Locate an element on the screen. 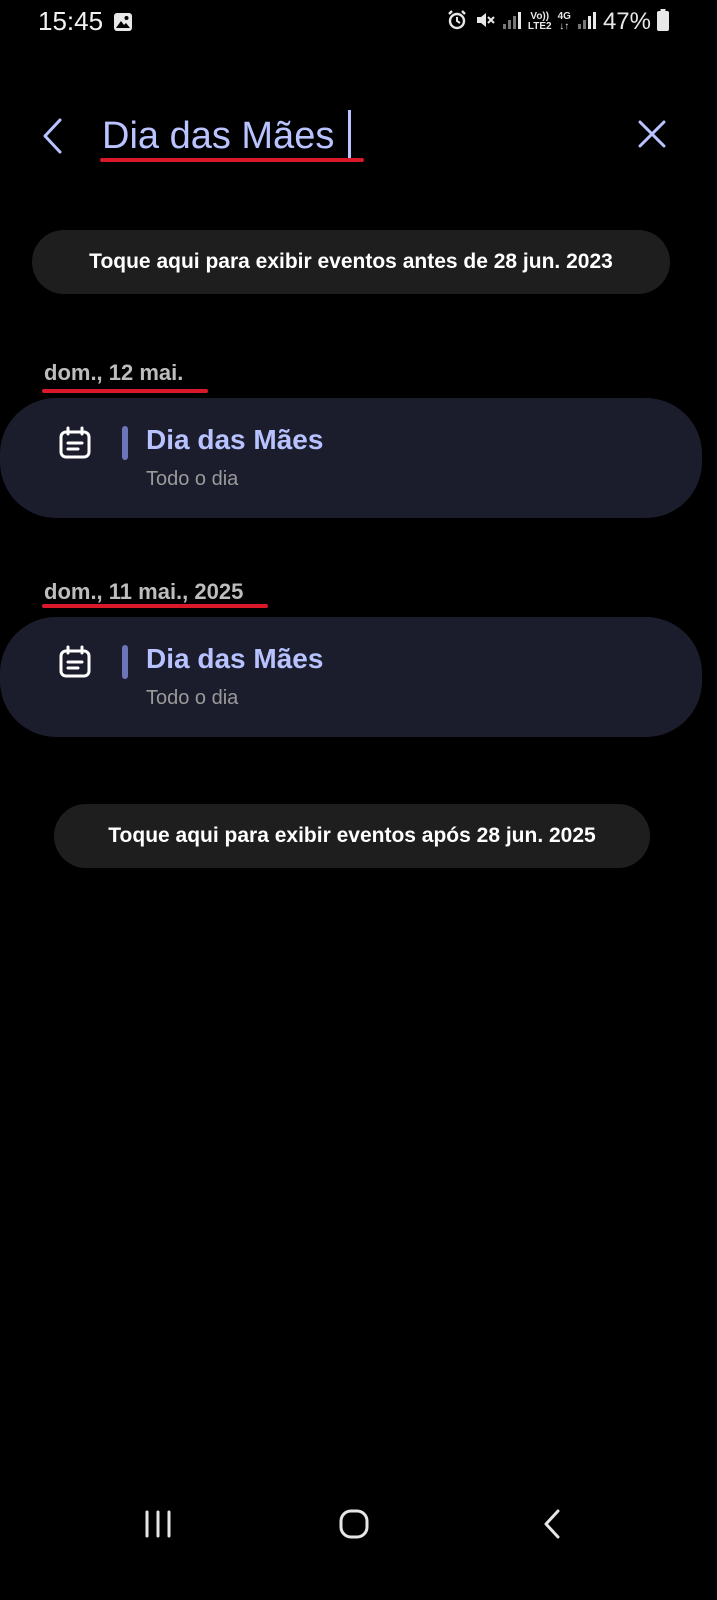  close-icon is located at coordinates (652, 134).